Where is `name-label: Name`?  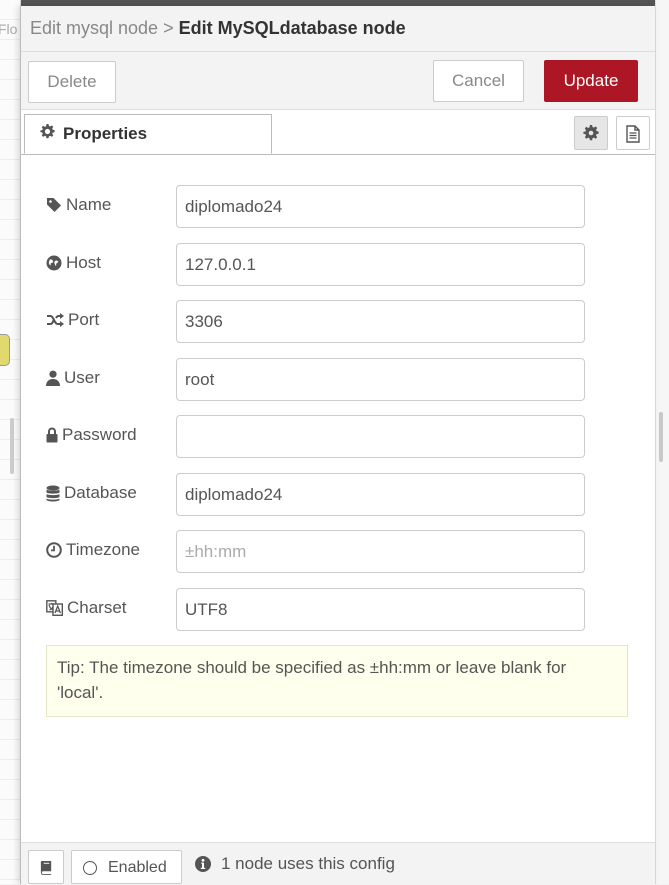 name-label: Name is located at coordinates (78, 205).